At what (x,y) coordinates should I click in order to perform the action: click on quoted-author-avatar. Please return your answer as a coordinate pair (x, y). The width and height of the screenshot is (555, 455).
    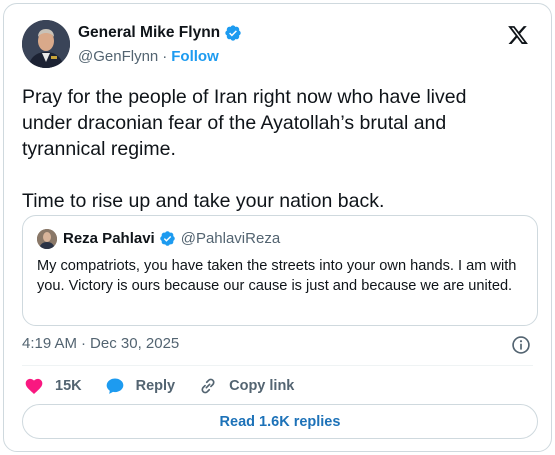
    Looking at the image, I should click on (47, 239).